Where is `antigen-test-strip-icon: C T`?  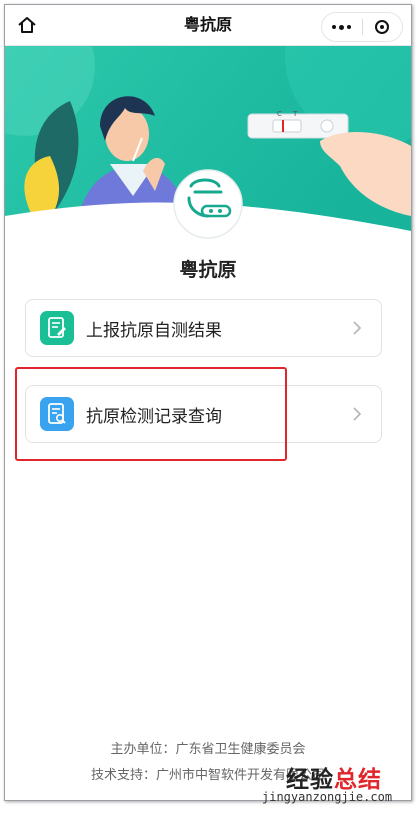
antigen-test-strip-icon: C T is located at coordinates (298, 124).